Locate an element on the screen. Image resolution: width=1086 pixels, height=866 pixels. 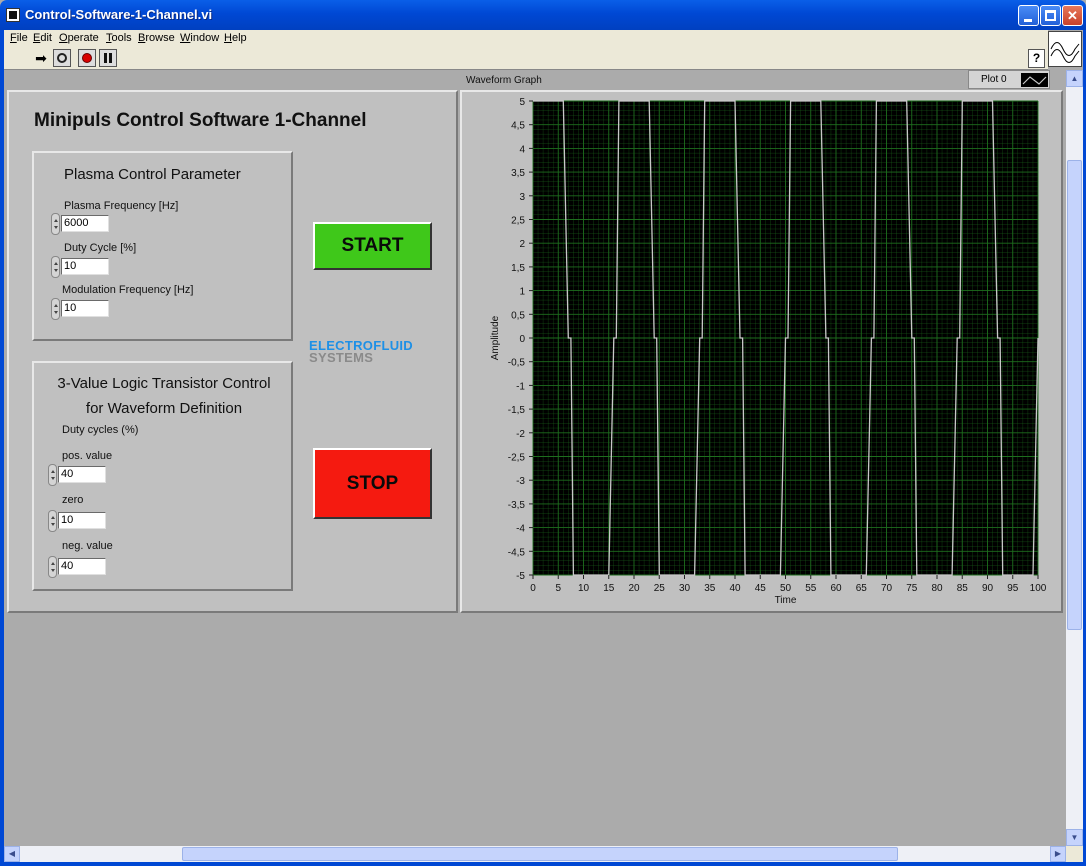
pause-button is located at coordinates (108, 58).